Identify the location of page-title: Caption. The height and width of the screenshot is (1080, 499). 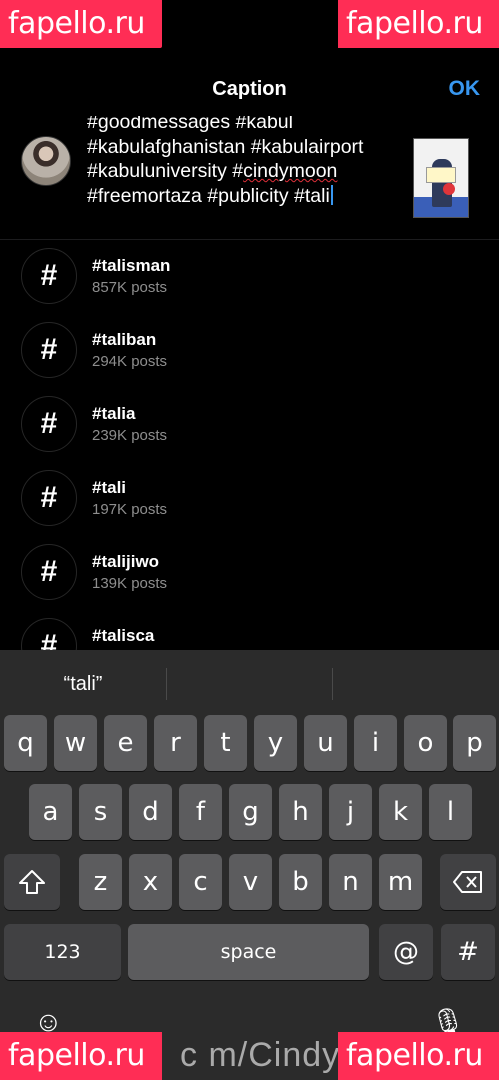
(249, 89).